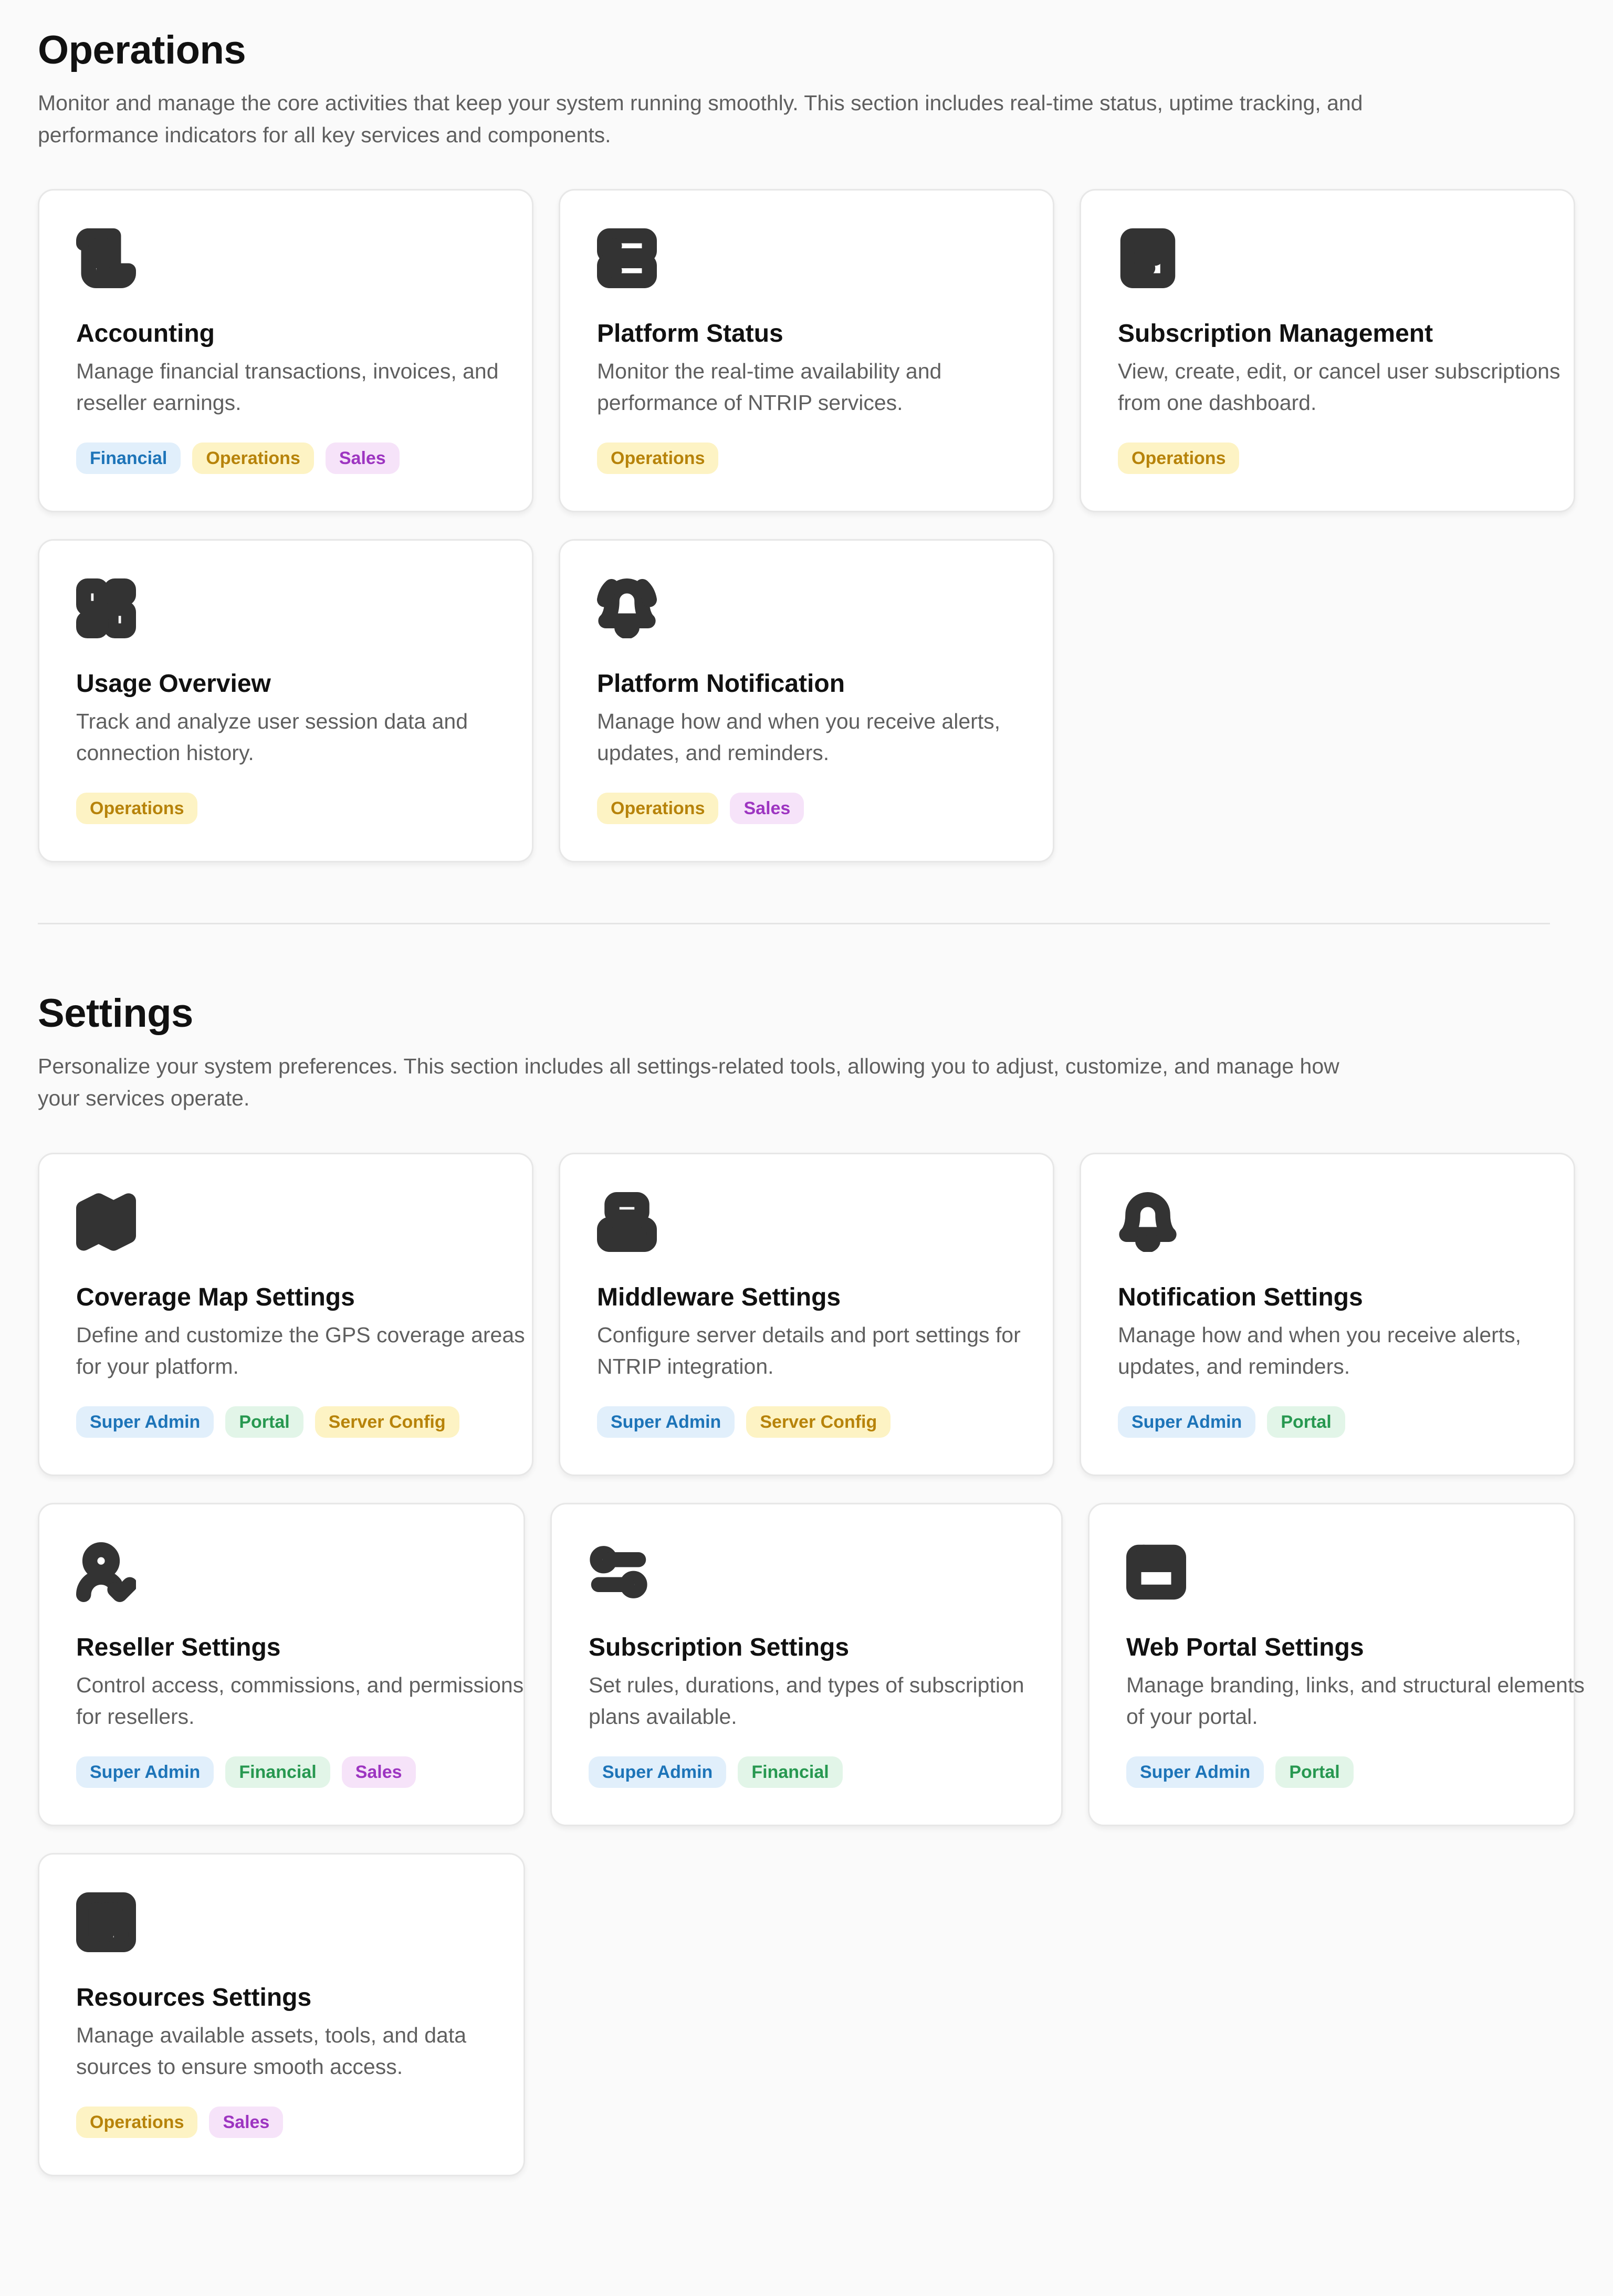 This screenshot has width=1613, height=2296. I want to click on card-title: Resources Settings, so click(194, 1997).